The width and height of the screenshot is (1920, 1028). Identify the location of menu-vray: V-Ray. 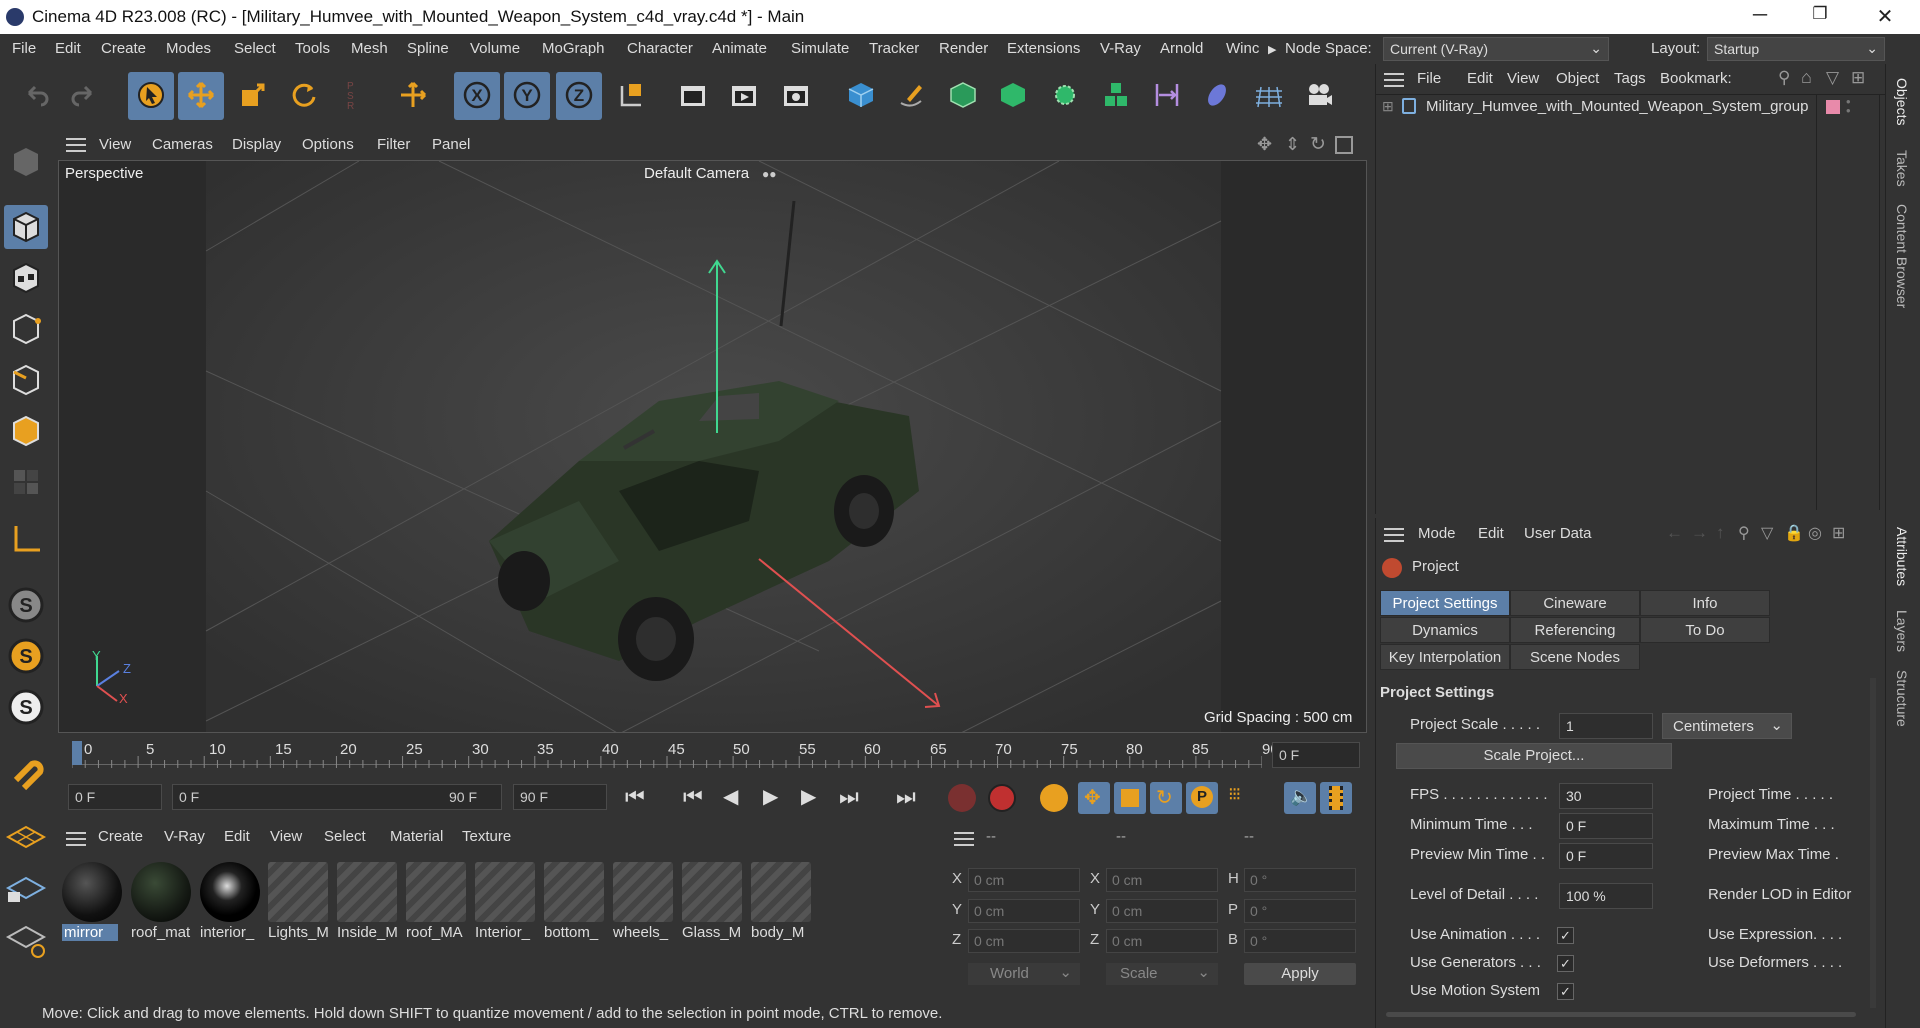
(1120, 48).